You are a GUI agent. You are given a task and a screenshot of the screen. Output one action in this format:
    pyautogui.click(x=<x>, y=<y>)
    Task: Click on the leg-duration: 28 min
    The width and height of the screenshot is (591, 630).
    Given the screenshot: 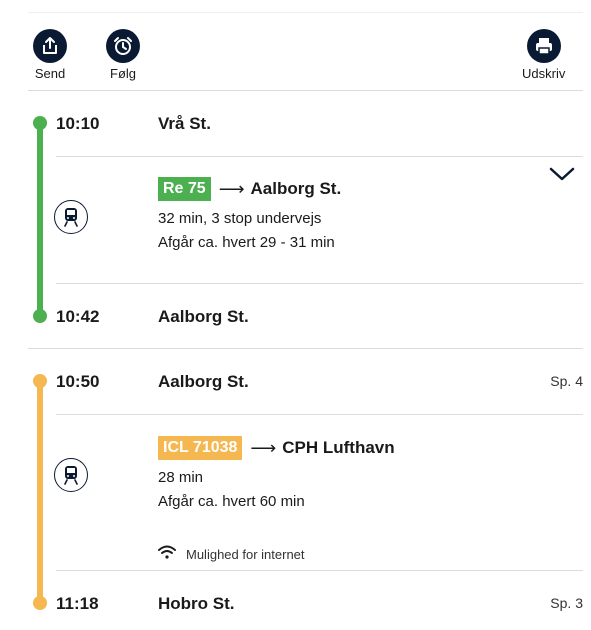 What is the action you would take?
    pyautogui.click(x=181, y=477)
    